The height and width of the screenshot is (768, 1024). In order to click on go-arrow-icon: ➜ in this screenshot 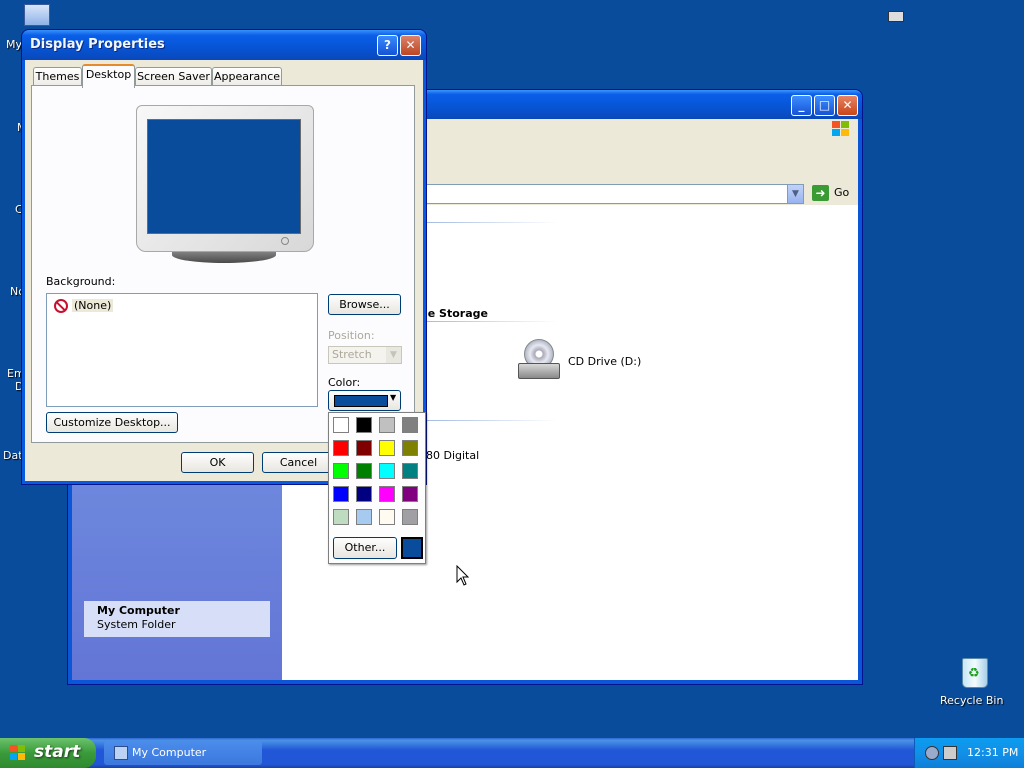, I will do `click(820, 193)`.